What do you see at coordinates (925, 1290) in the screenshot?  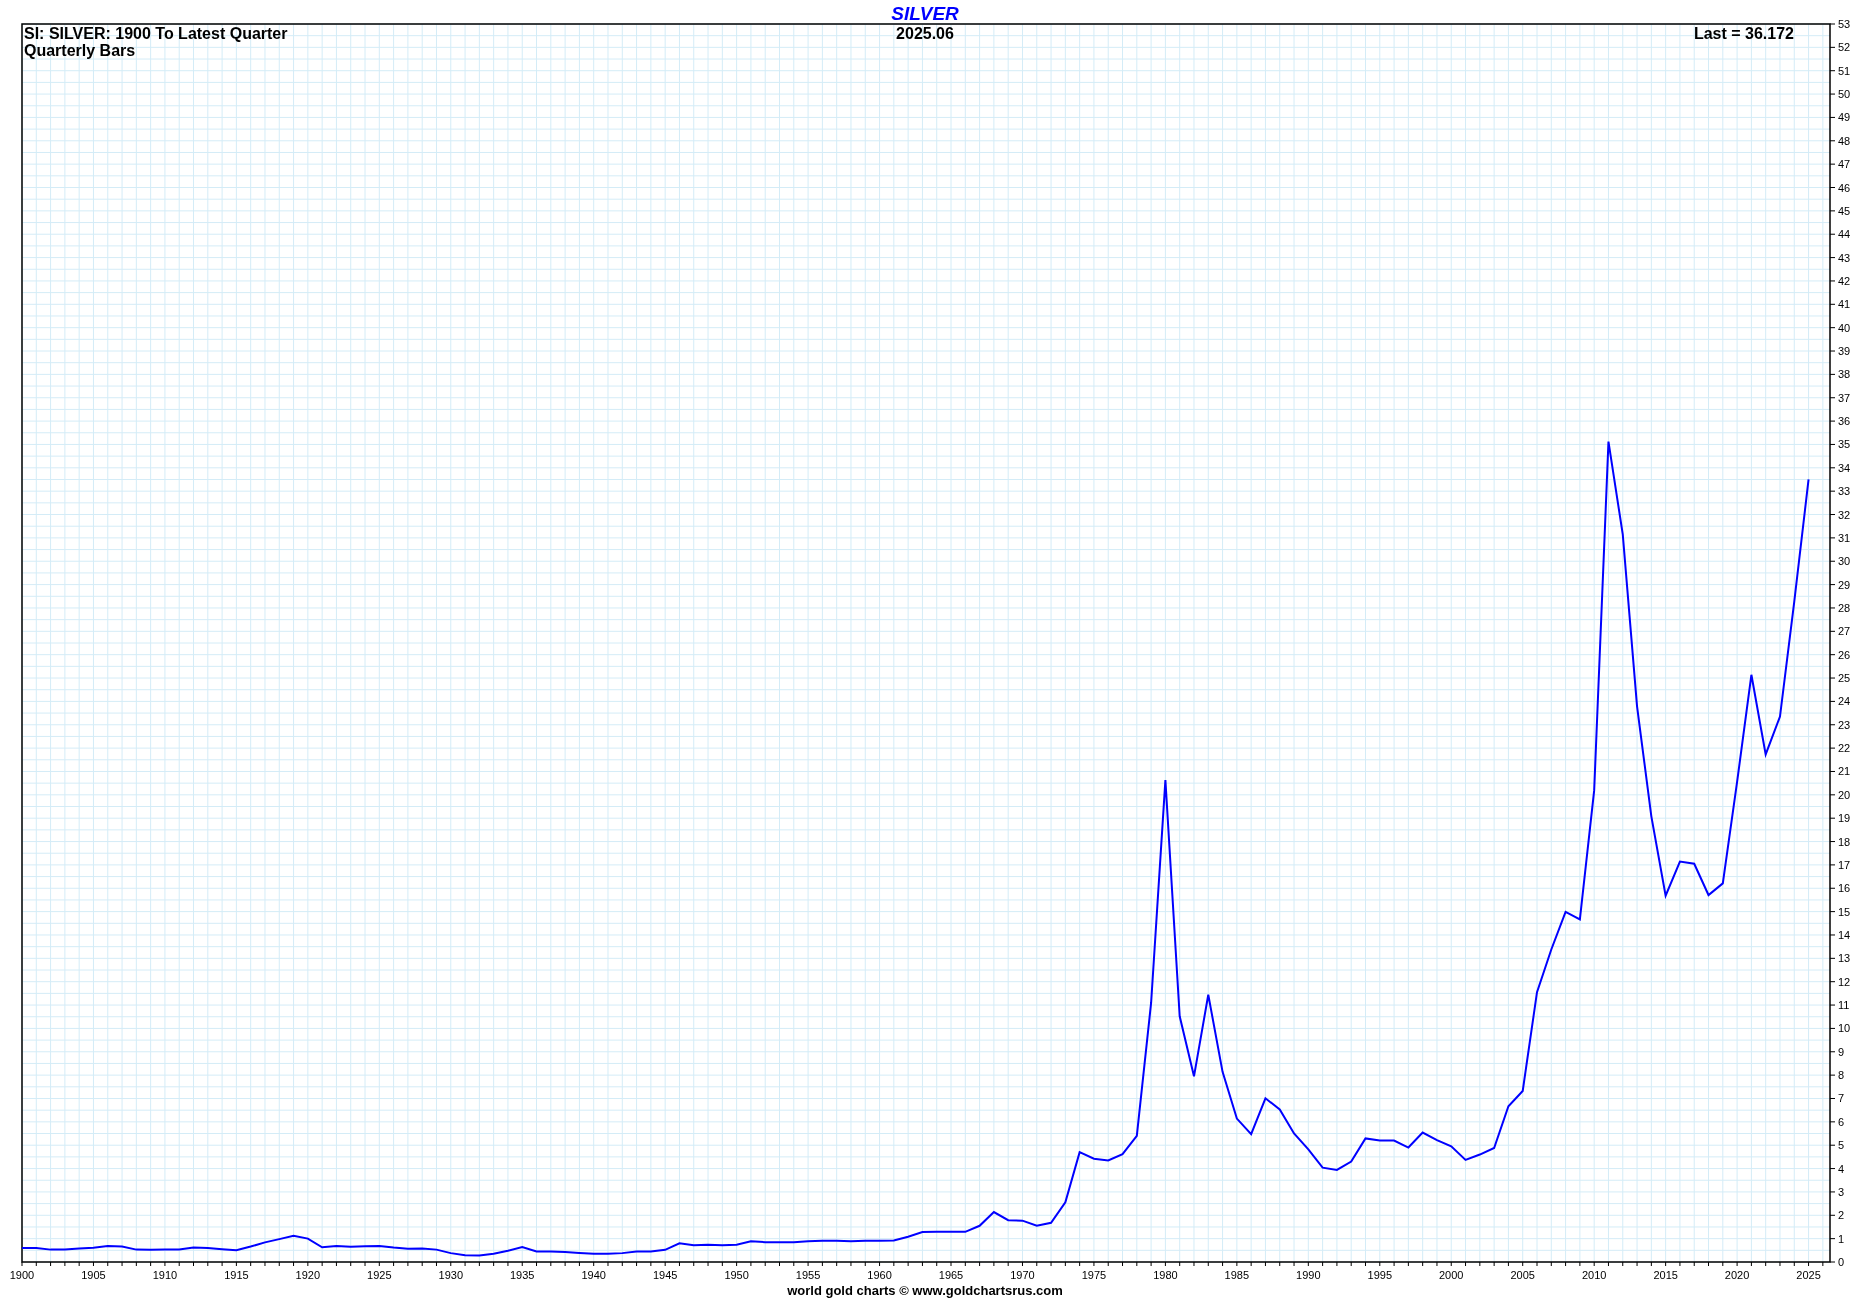 I see `footer-credit: world gold charts © www.goldchartsrus.com` at bounding box center [925, 1290].